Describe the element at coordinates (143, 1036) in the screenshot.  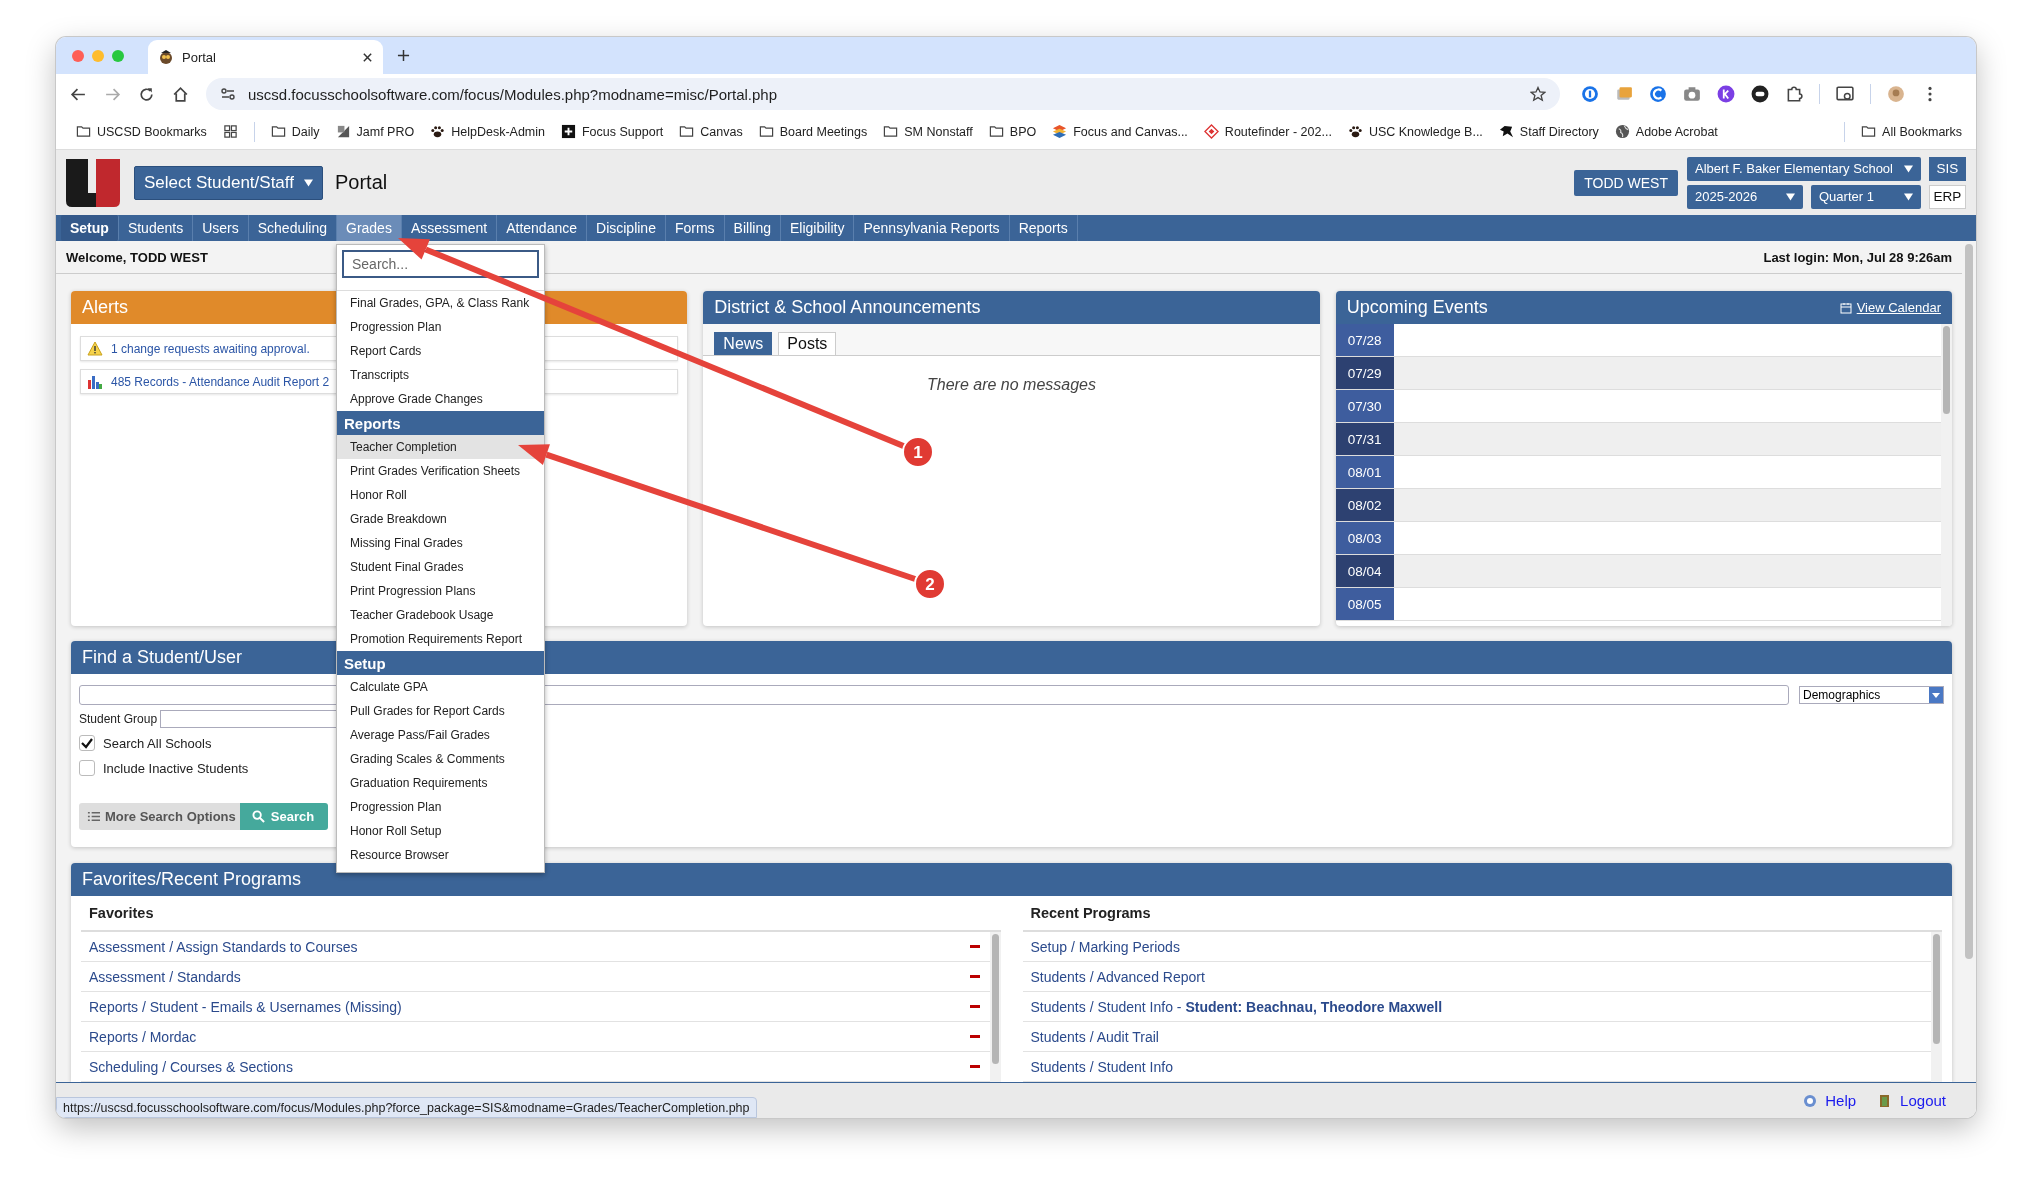
I see `favorite-link: Reports / Mordac` at that location.